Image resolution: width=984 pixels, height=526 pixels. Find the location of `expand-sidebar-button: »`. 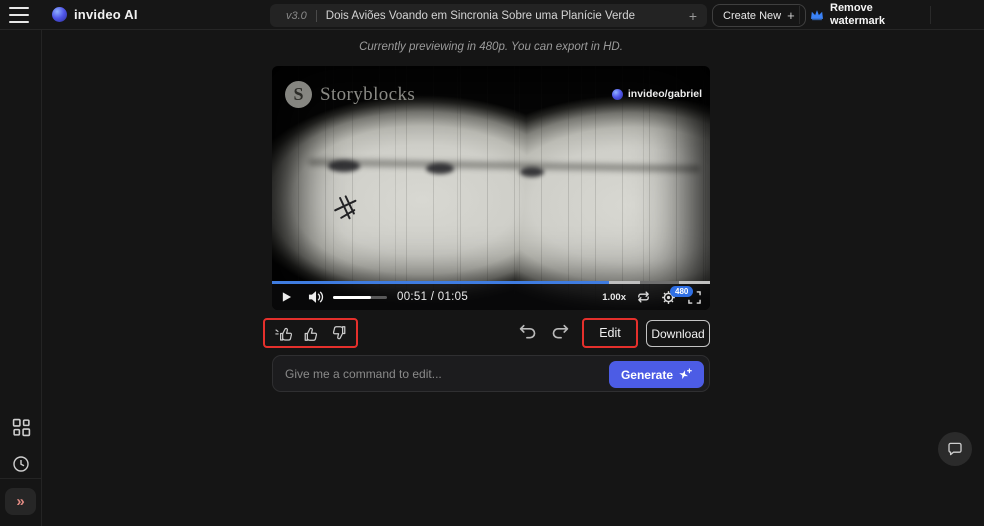

expand-sidebar-button: » is located at coordinates (20, 501).